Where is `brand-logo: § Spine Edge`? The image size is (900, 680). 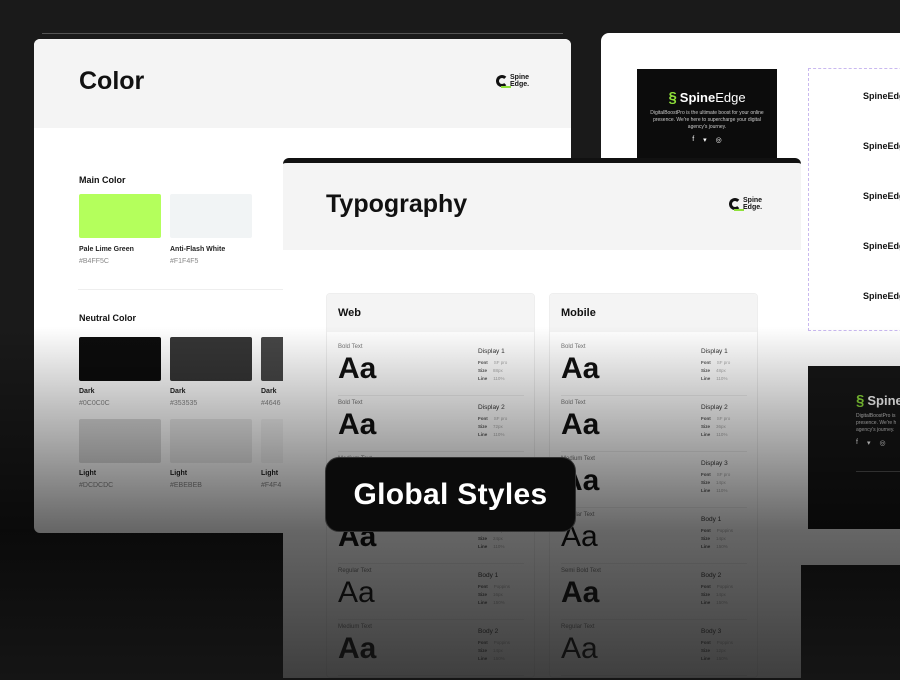 brand-logo: § Spine Edge is located at coordinates (707, 97).